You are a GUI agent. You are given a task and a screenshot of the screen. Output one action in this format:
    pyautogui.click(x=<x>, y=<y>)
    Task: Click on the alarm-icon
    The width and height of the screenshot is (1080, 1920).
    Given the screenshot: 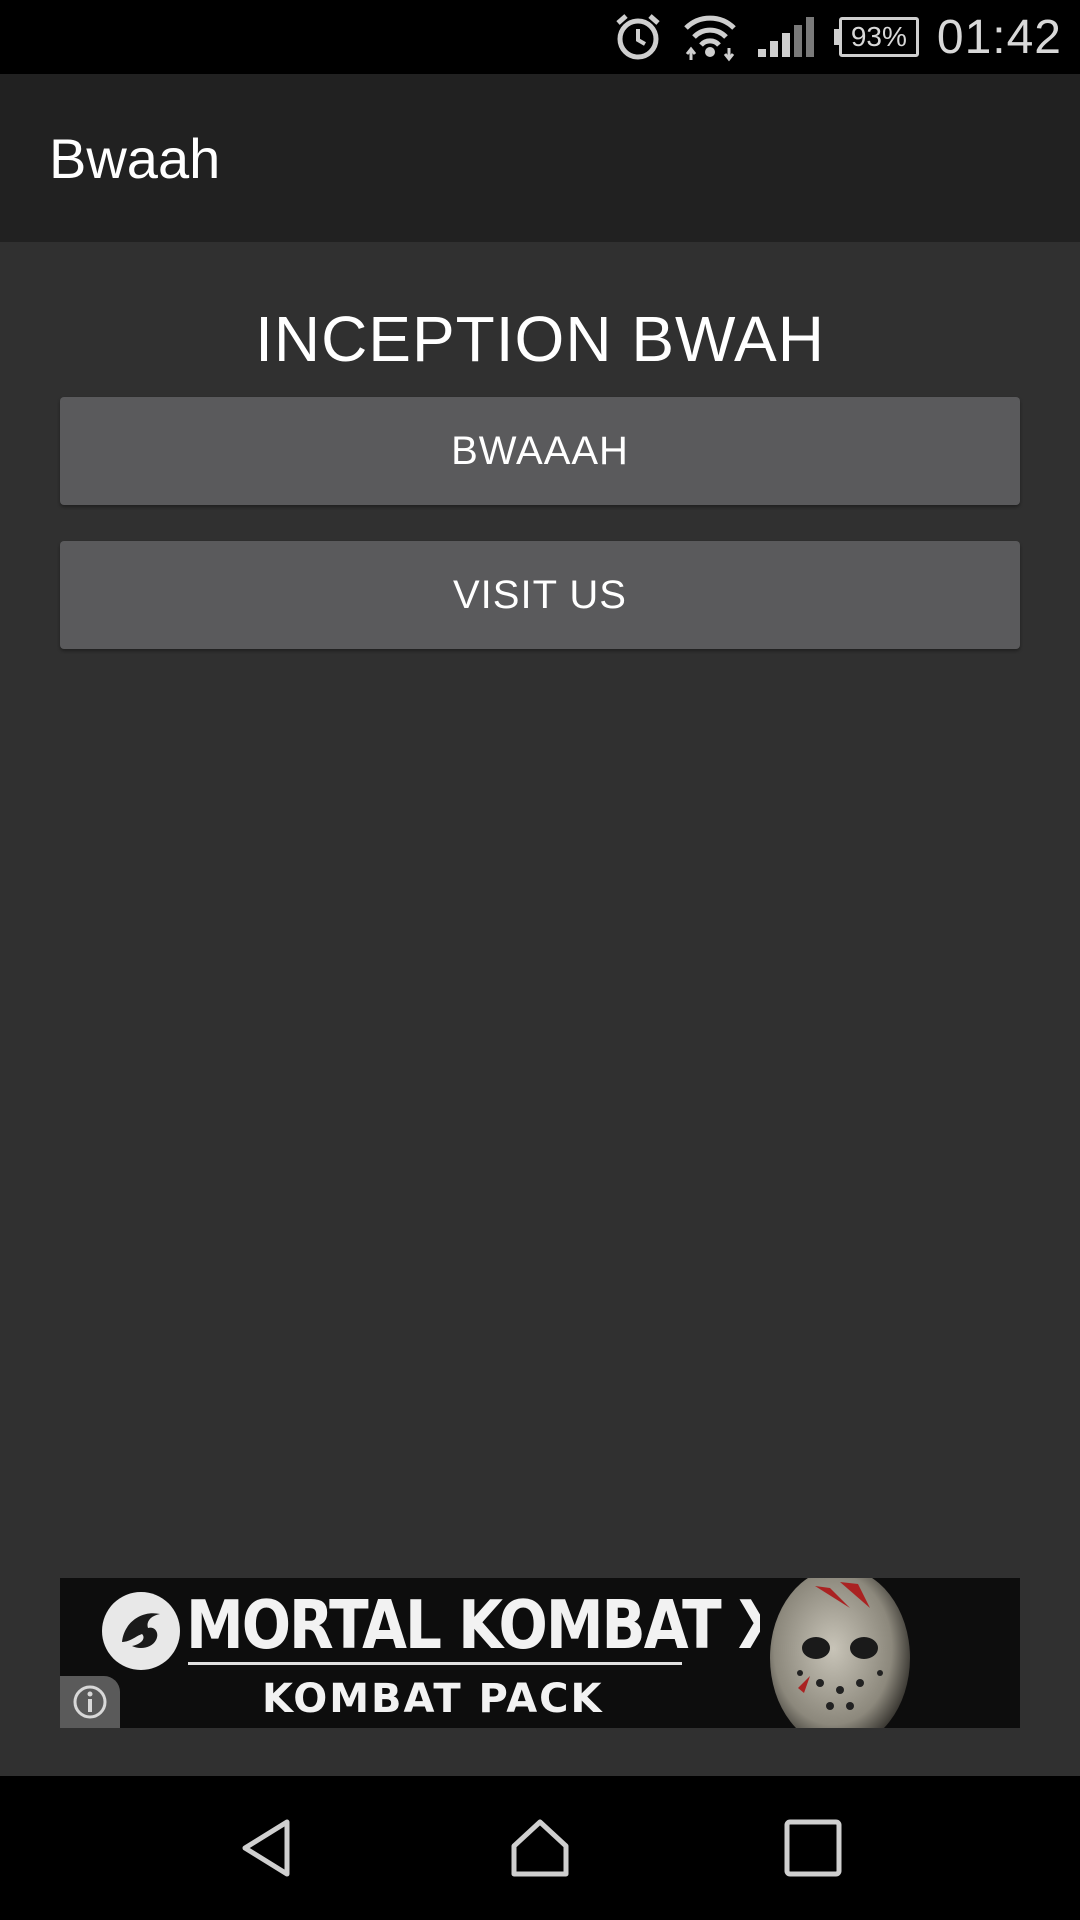 What is the action you would take?
    pyautogui.click(x=638, y=37)
    